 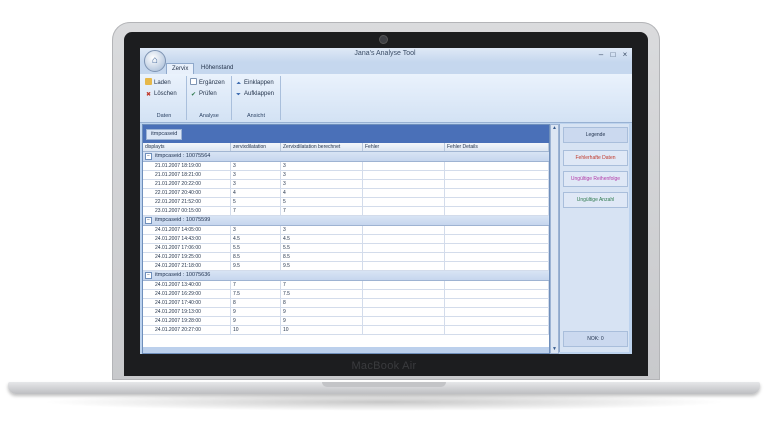 What do you see at coordinates (322, 312) in the screenshot?
I see `table-cell: 9` at bounding box center [322, 312].